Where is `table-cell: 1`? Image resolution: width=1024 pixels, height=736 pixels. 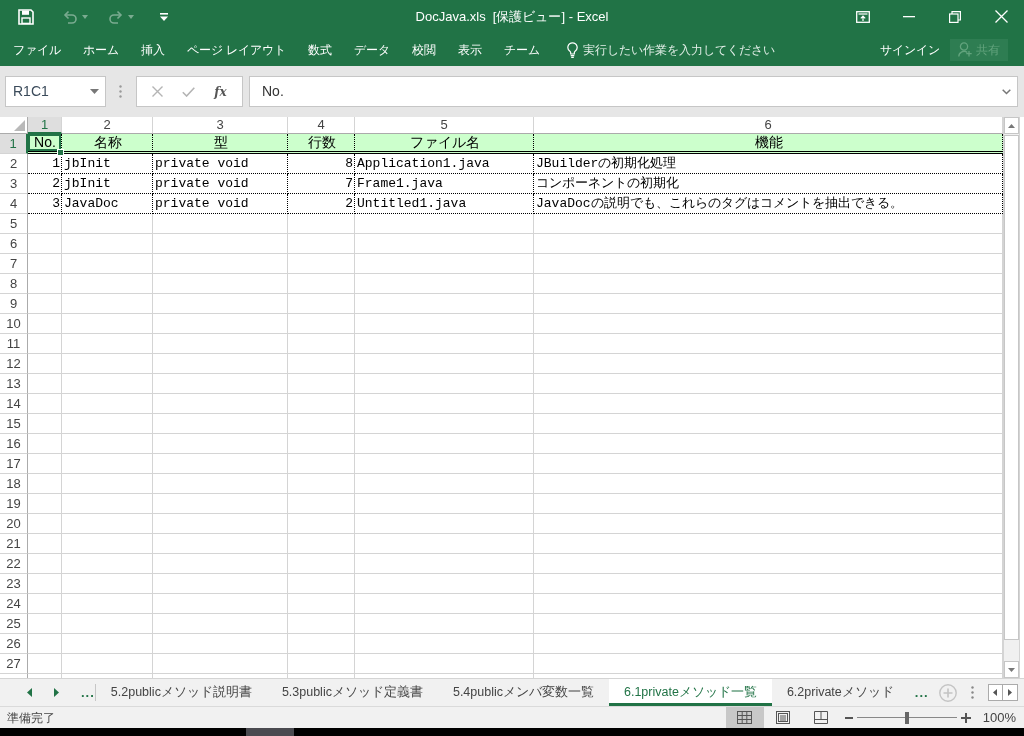 table-cell: 1 is located at coordinates (45, 164).